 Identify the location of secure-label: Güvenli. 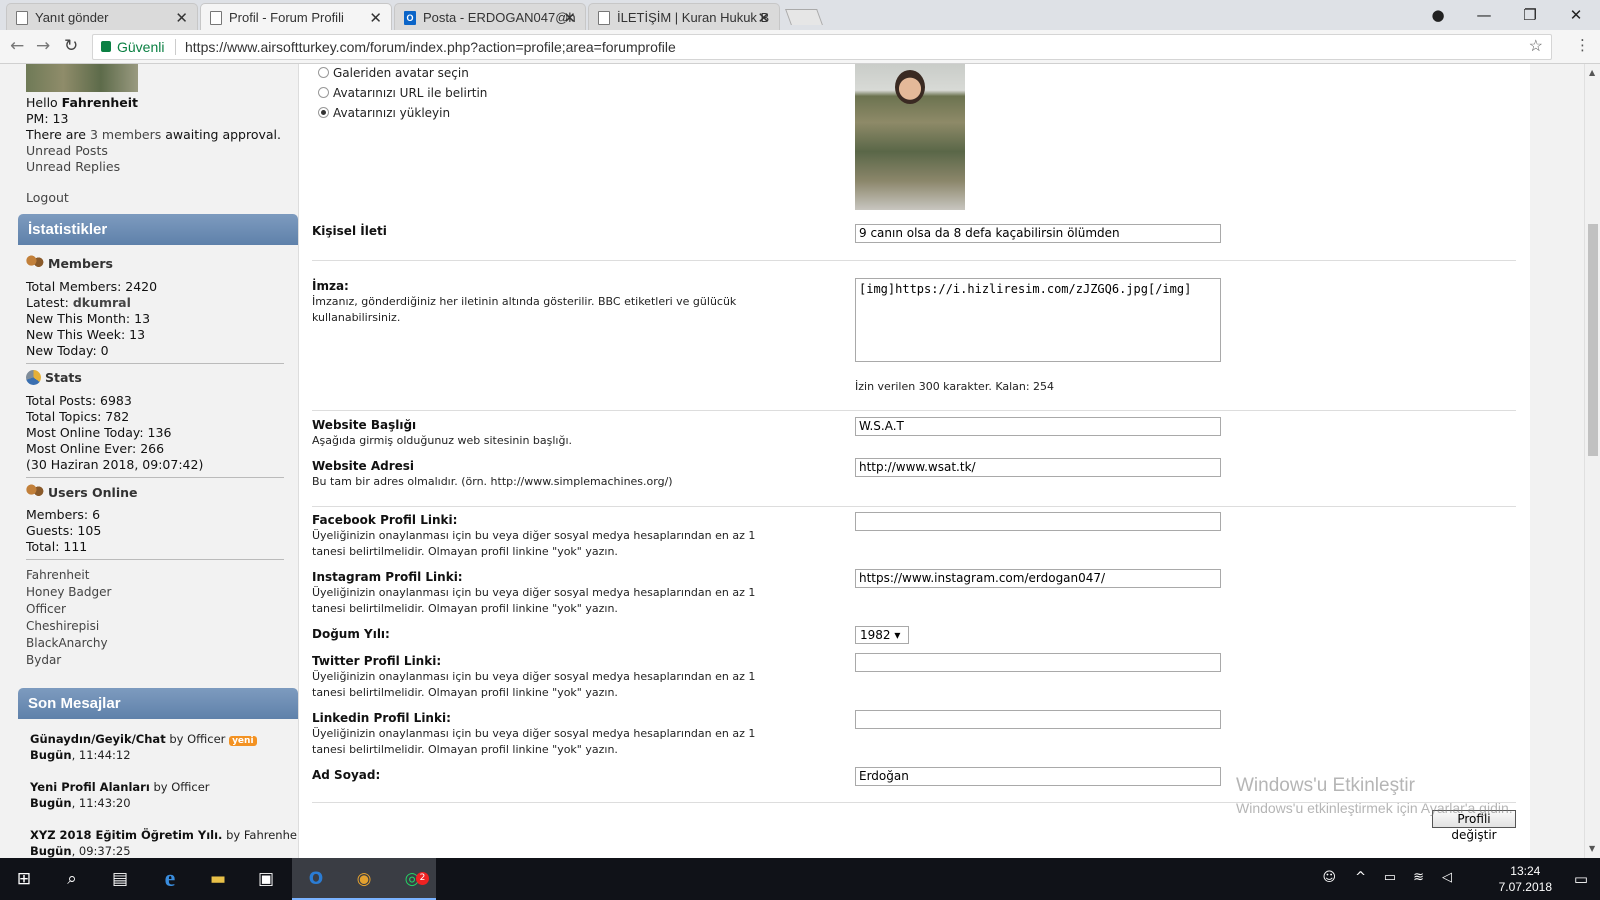
(141, 47).